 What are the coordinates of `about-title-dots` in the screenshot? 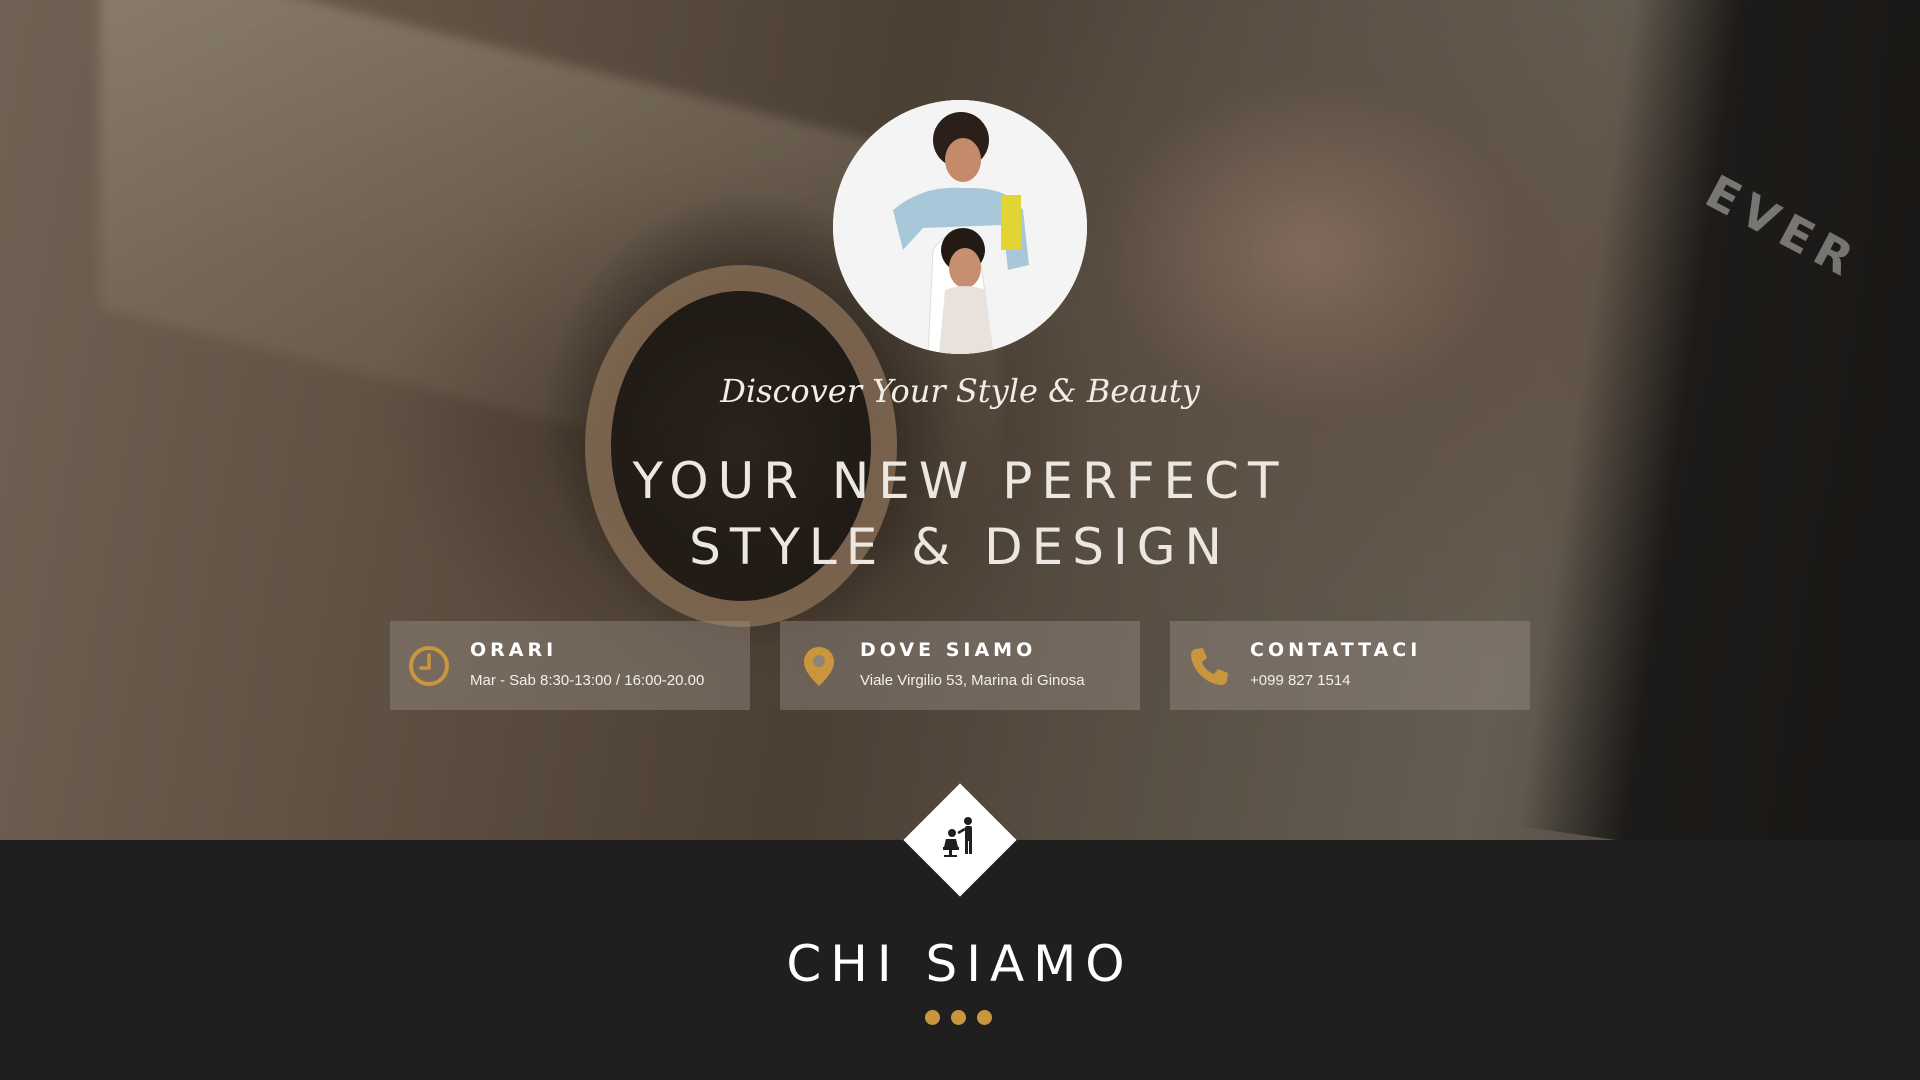 It's located at (960, 1018).